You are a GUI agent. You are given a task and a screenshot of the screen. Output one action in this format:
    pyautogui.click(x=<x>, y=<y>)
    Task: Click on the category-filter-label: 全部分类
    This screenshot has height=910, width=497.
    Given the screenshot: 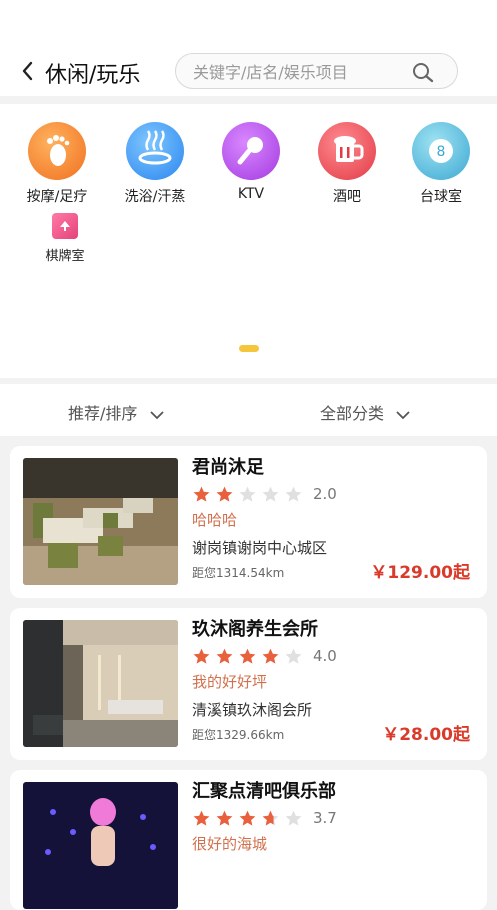 What is the action you would take?
    pyautogui.click(x=352, y=413)
    